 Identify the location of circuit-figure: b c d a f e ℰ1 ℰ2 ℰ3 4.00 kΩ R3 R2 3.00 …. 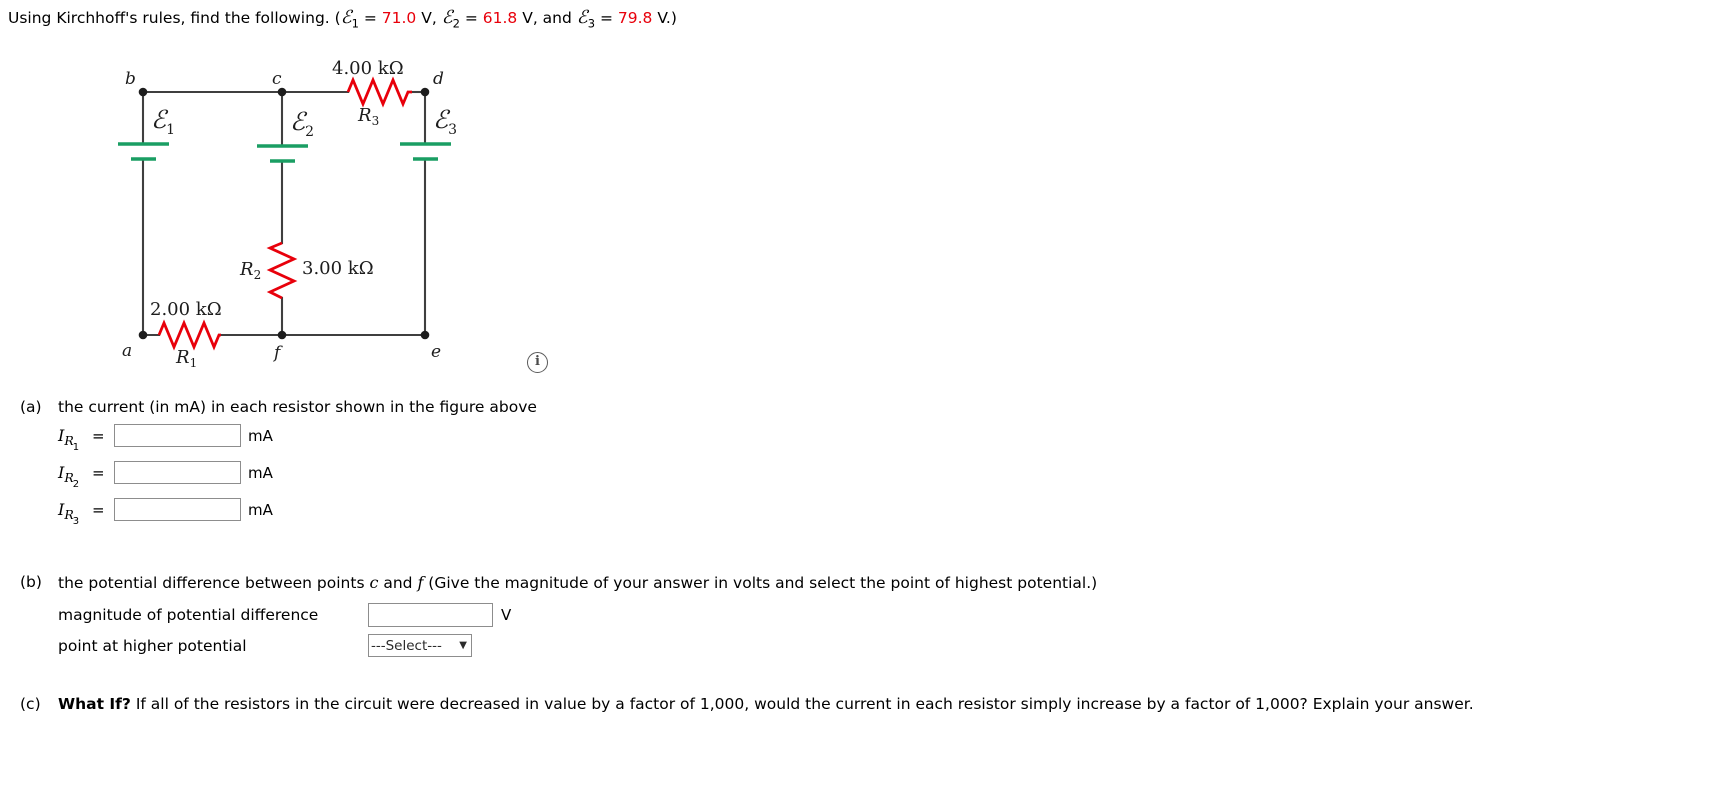
(335, 218).